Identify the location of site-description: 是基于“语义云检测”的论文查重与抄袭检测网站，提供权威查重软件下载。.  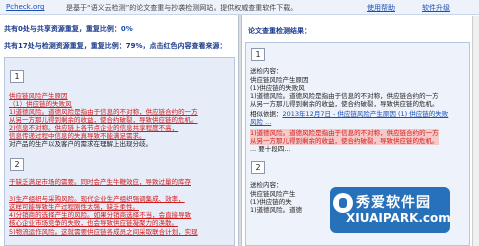
(182, 8).